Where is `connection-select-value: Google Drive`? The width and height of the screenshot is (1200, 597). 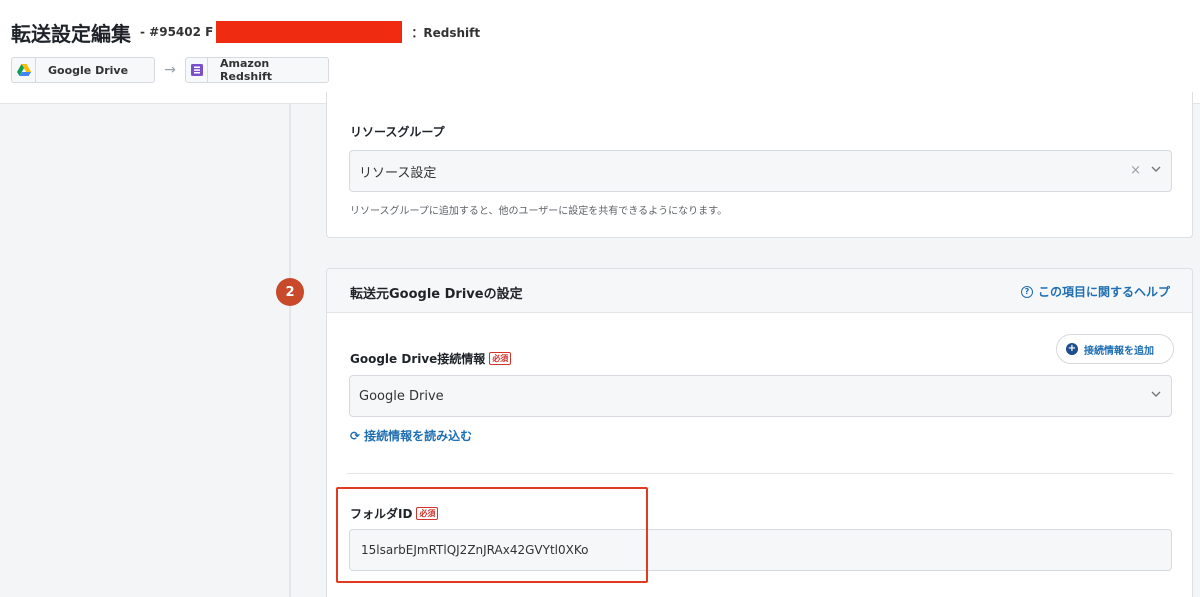 connection-select-value: Google Drive is located at coordinates (401, 396).